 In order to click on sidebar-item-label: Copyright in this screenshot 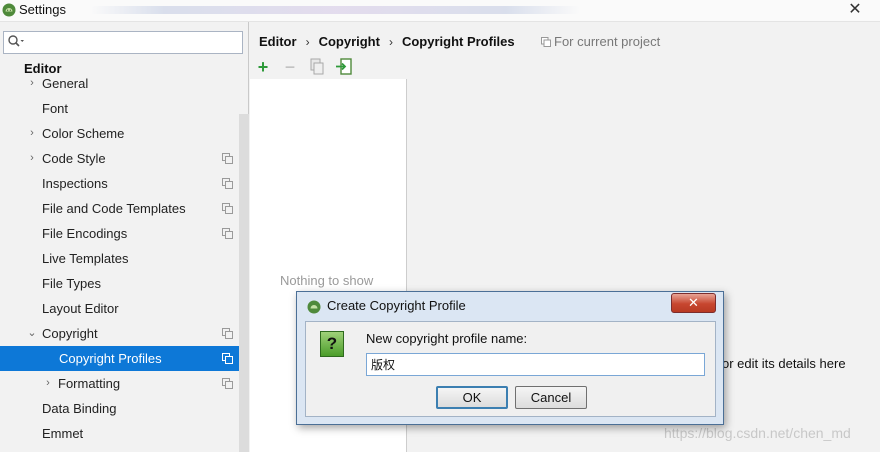, I will do `click(70, 333)`.